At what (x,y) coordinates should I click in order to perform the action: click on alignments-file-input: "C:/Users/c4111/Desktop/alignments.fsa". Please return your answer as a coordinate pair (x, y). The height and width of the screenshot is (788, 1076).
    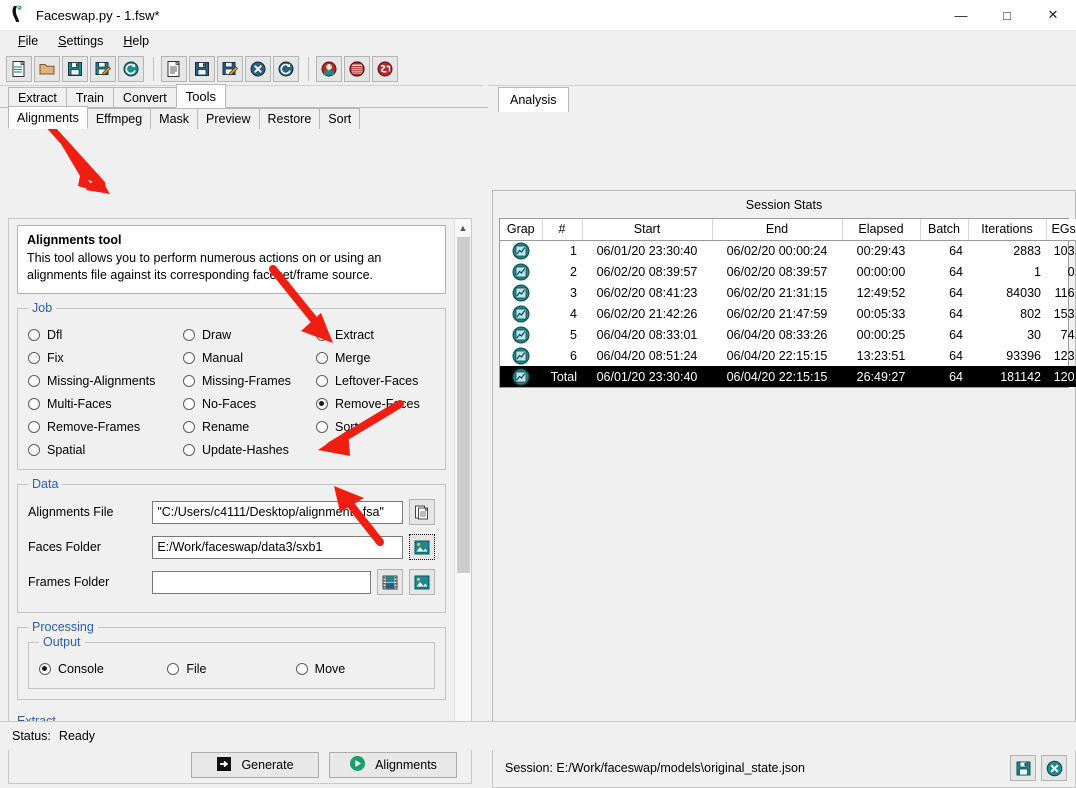
    Looking at the image, I should click on (277, 512).